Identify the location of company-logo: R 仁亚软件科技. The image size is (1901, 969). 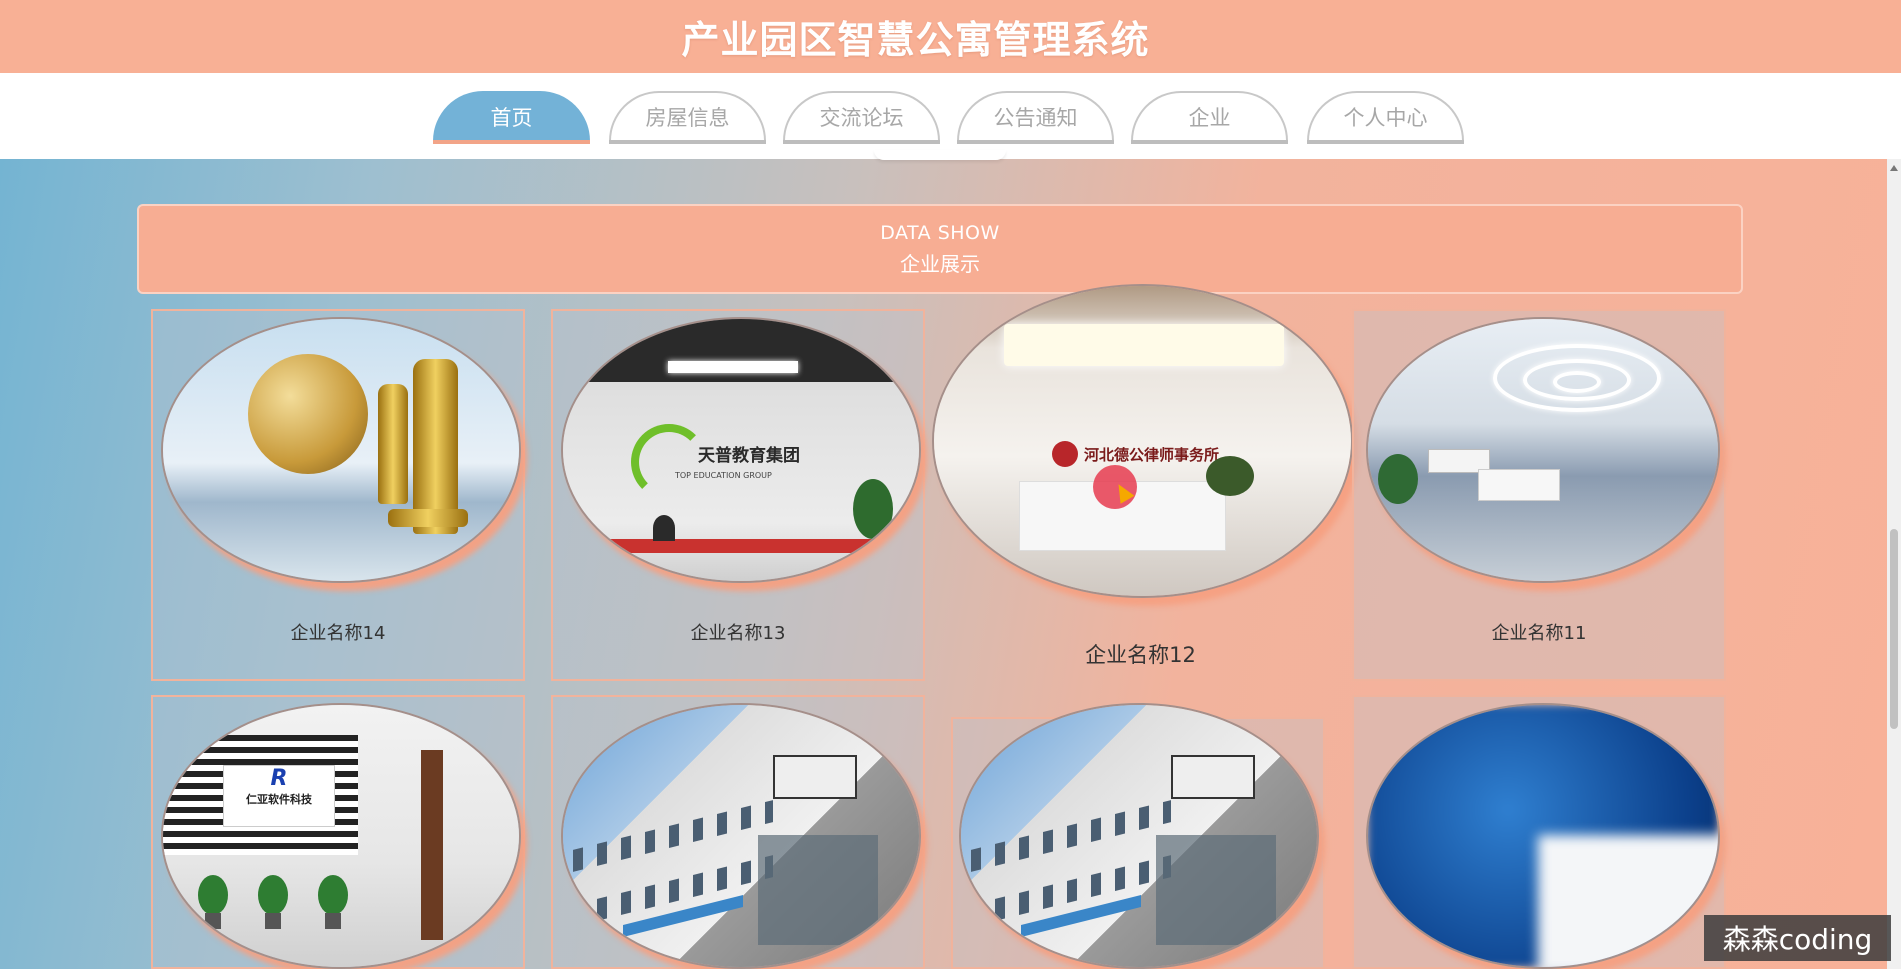
(279, 796).